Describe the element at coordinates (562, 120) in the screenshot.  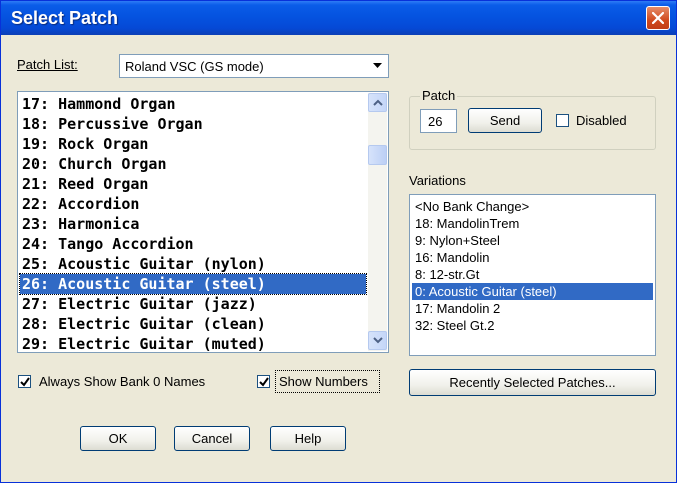
I see `disabled-checkbox` at that location.